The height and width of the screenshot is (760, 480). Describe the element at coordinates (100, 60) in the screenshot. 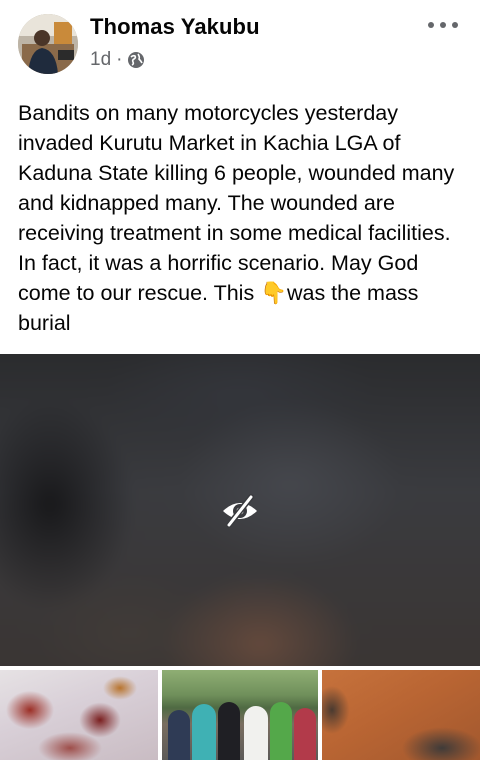

I see `post-time: 1d` at that location.